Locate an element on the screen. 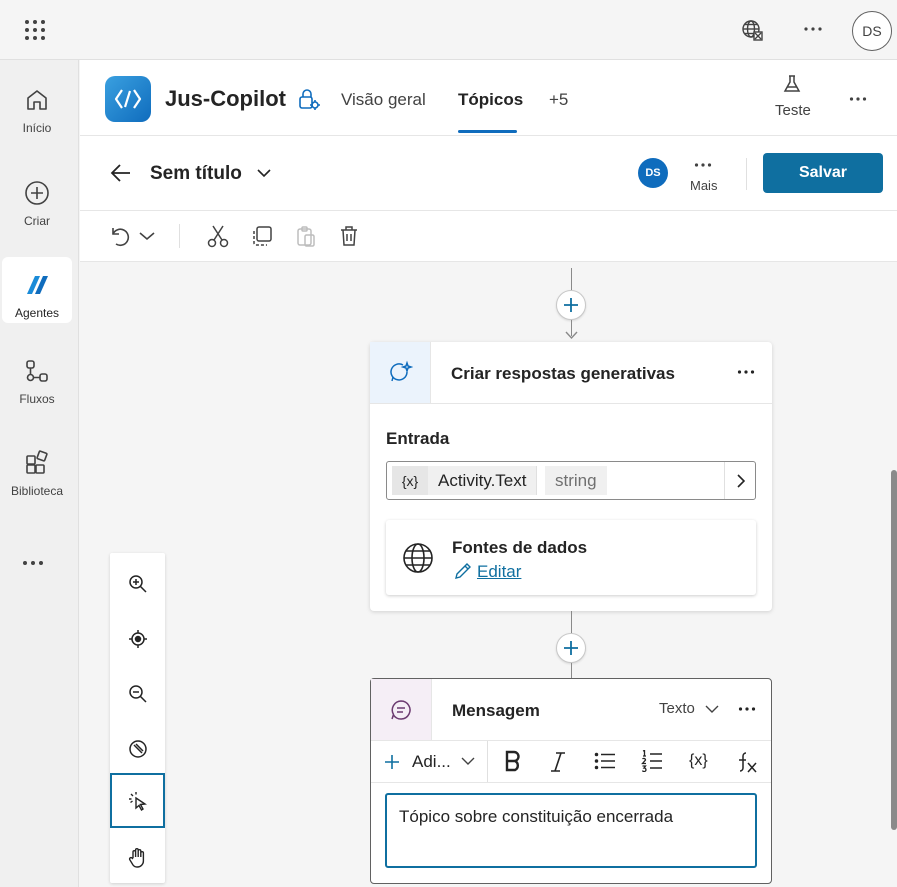 Image resolution: width=897 pixels, height=887 pixels. rail-item-agentes: Agentes is located at coordinates (37, 290).